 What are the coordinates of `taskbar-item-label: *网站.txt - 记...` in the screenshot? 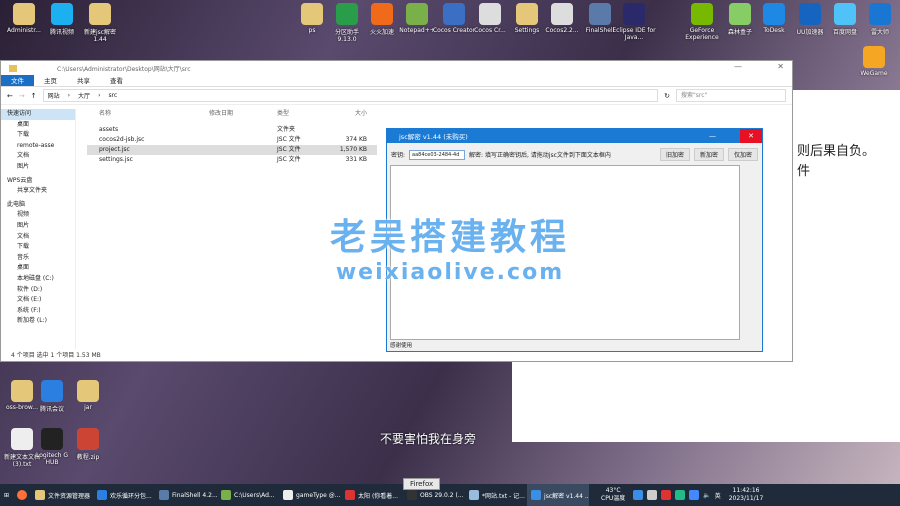 It's located at (503, 496).